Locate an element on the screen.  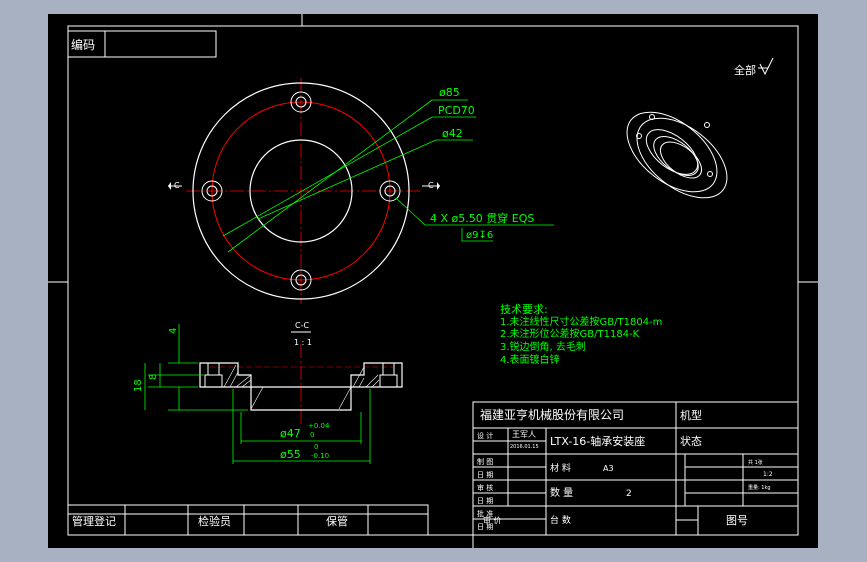
section-view is located at coordinates (301, 385).